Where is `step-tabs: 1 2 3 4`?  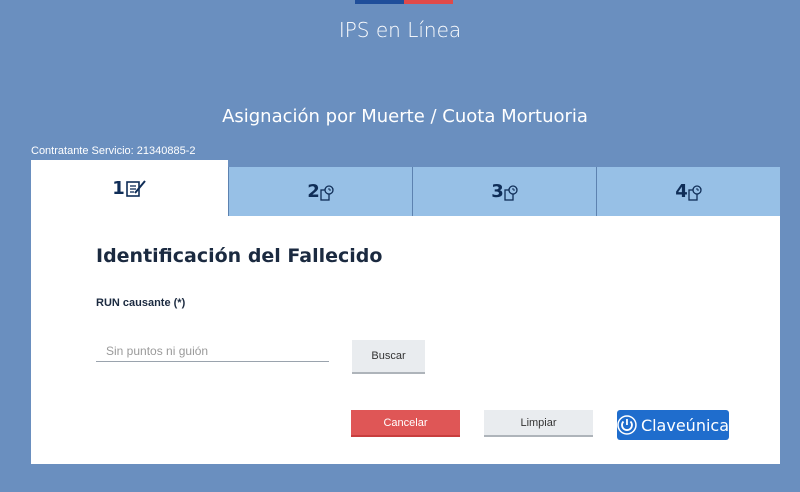
step-tabs: 1 2 3 4 is located at coordinates (405, 188).